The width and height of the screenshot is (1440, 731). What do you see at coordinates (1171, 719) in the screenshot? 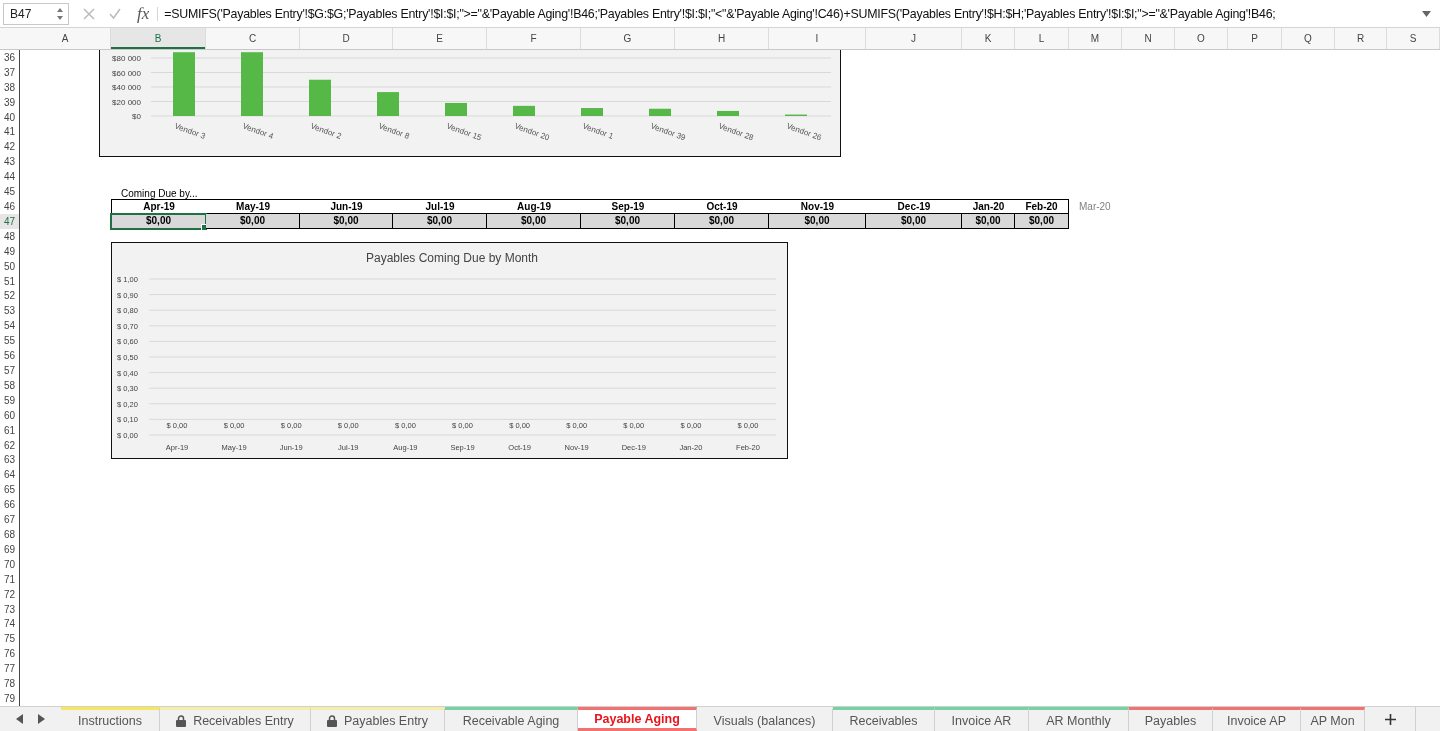
I see `sheet-tab: Payables` at bounding box center [1171, 719].